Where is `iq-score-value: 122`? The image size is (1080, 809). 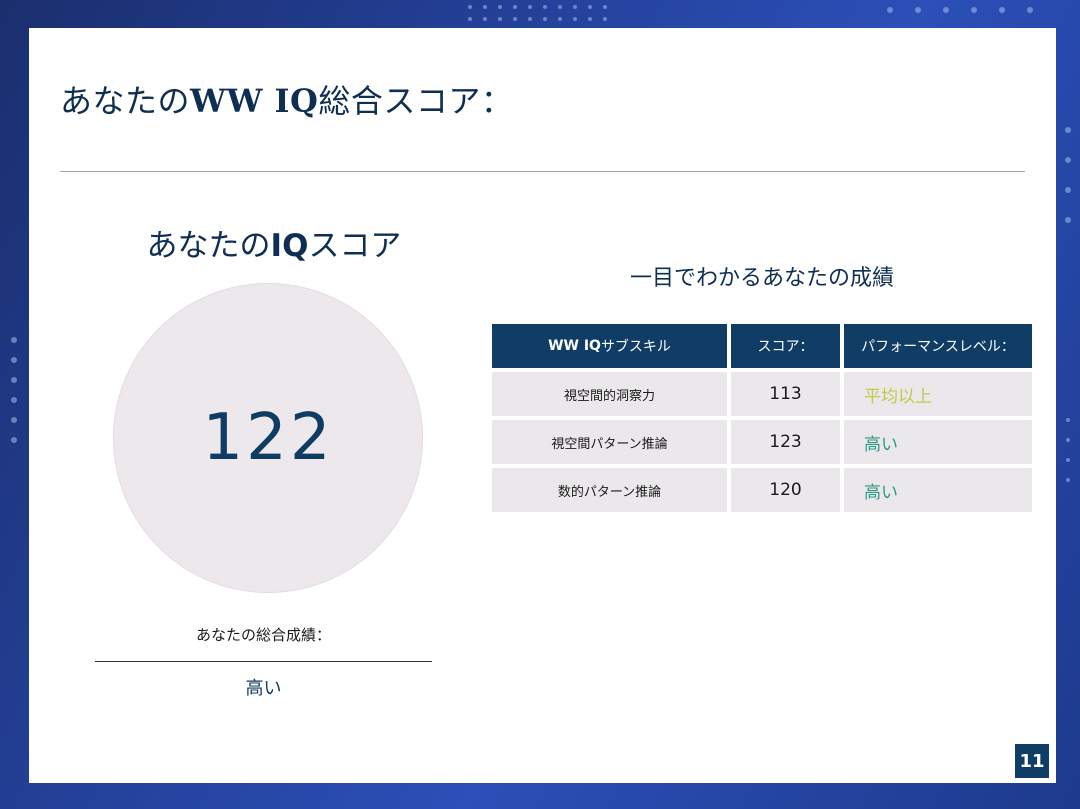 iq-score-value: 122 is located at coordinates (268, 438).